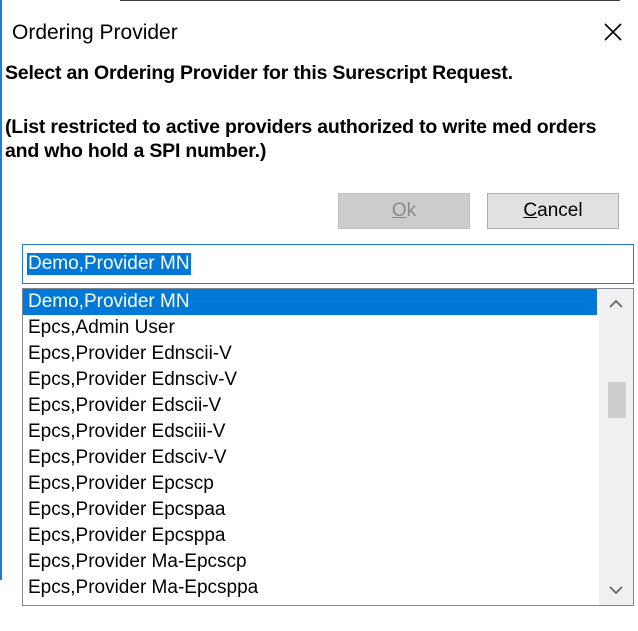 The width and height of the screenshot is (638, 631). Describe the element at coordinates (616, 590) in the screenshot. I see `chevron-down-icon` at that location.